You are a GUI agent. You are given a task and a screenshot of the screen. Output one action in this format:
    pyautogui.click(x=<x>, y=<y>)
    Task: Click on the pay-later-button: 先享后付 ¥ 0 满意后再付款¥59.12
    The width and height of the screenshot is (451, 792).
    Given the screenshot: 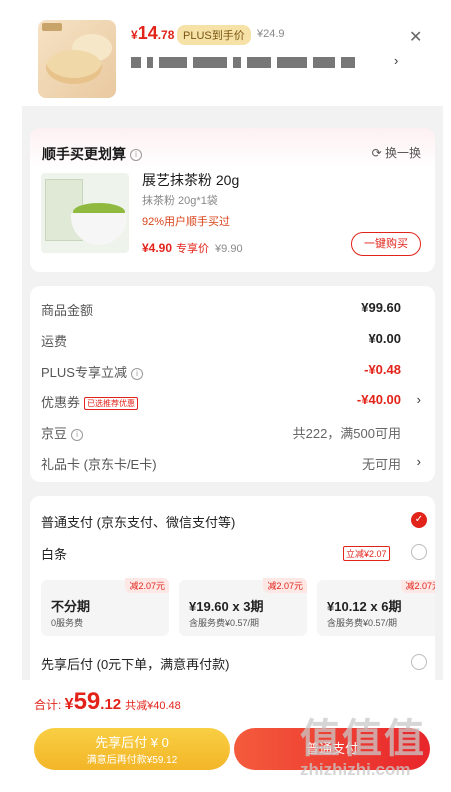 What is the action you would take?
    pyautogui.click(x=132, y=749)
    